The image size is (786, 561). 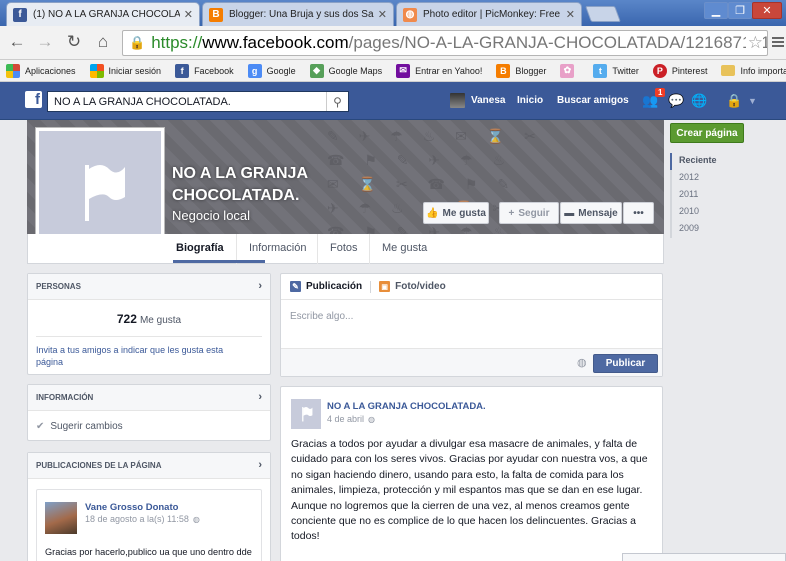 I want to click on browser-tab-blogger: B Blogger: Una Bruja y sus dos Sapitos ✕, so click(x=298, y=14).